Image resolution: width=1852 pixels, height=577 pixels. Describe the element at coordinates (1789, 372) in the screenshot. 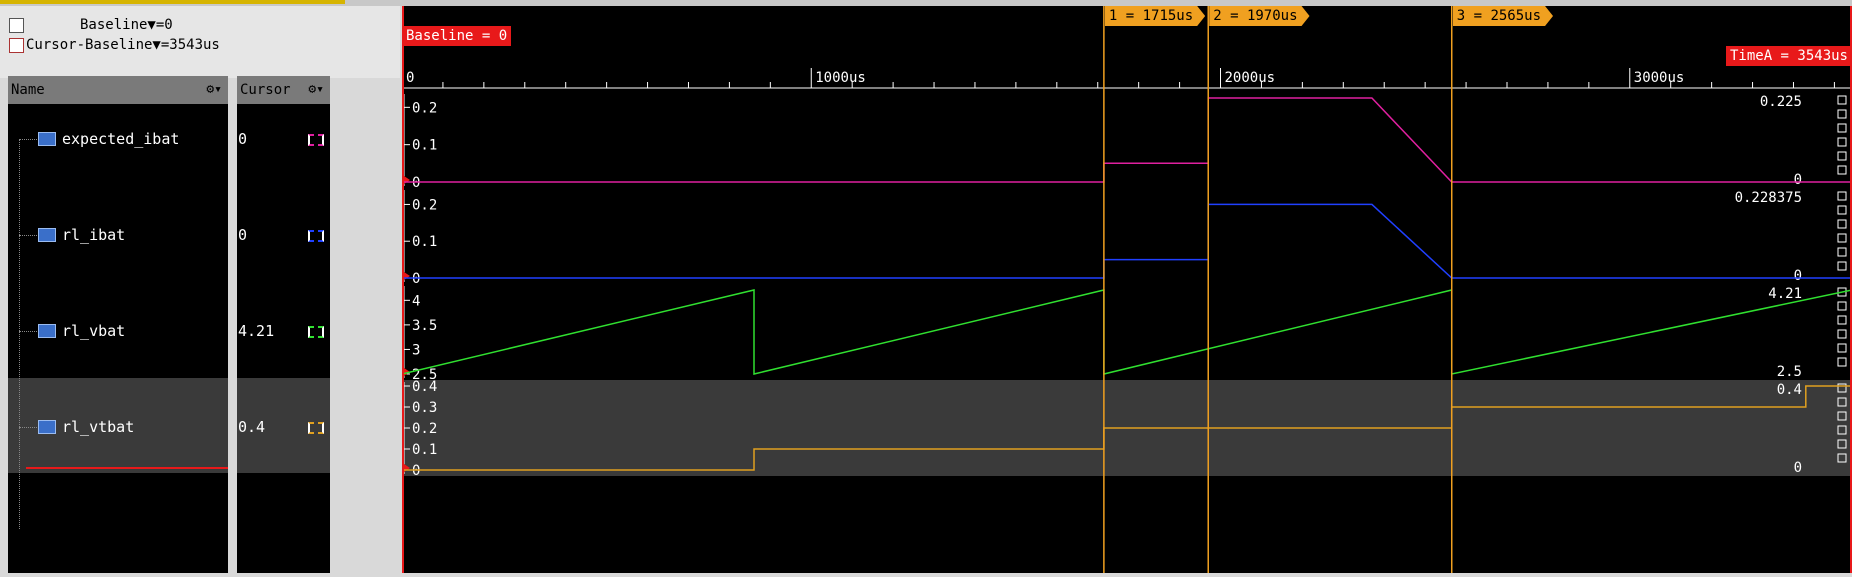

I see `lane-min-label: 2.5` at that location.